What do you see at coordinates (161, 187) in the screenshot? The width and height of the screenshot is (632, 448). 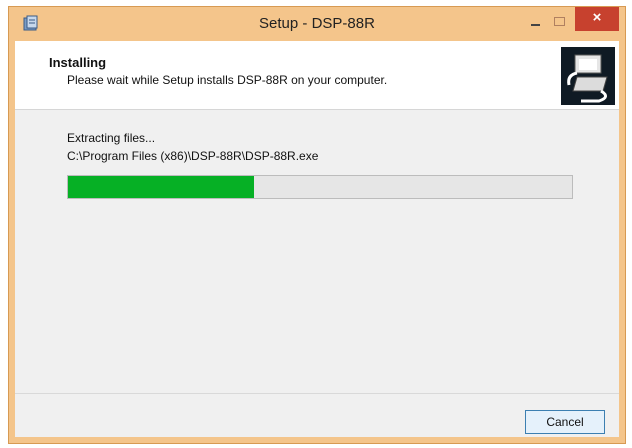 I see `progress-fill` at bounding box center [161, 187].